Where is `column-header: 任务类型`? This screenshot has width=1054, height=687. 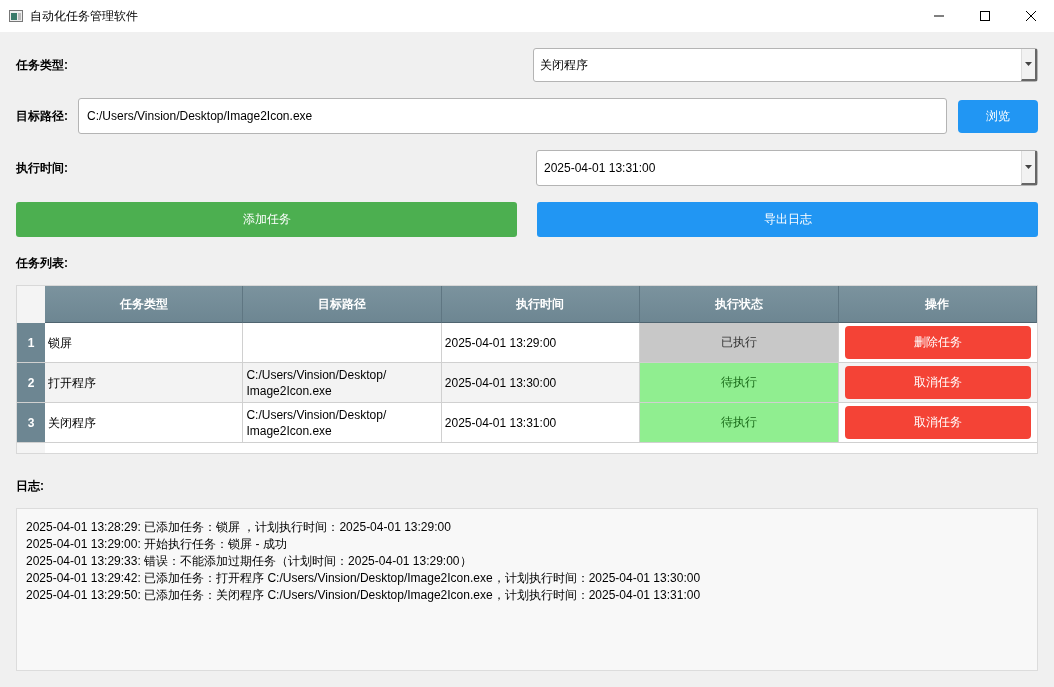 column-header: 任务类型 is located at coordinates (144, 304).